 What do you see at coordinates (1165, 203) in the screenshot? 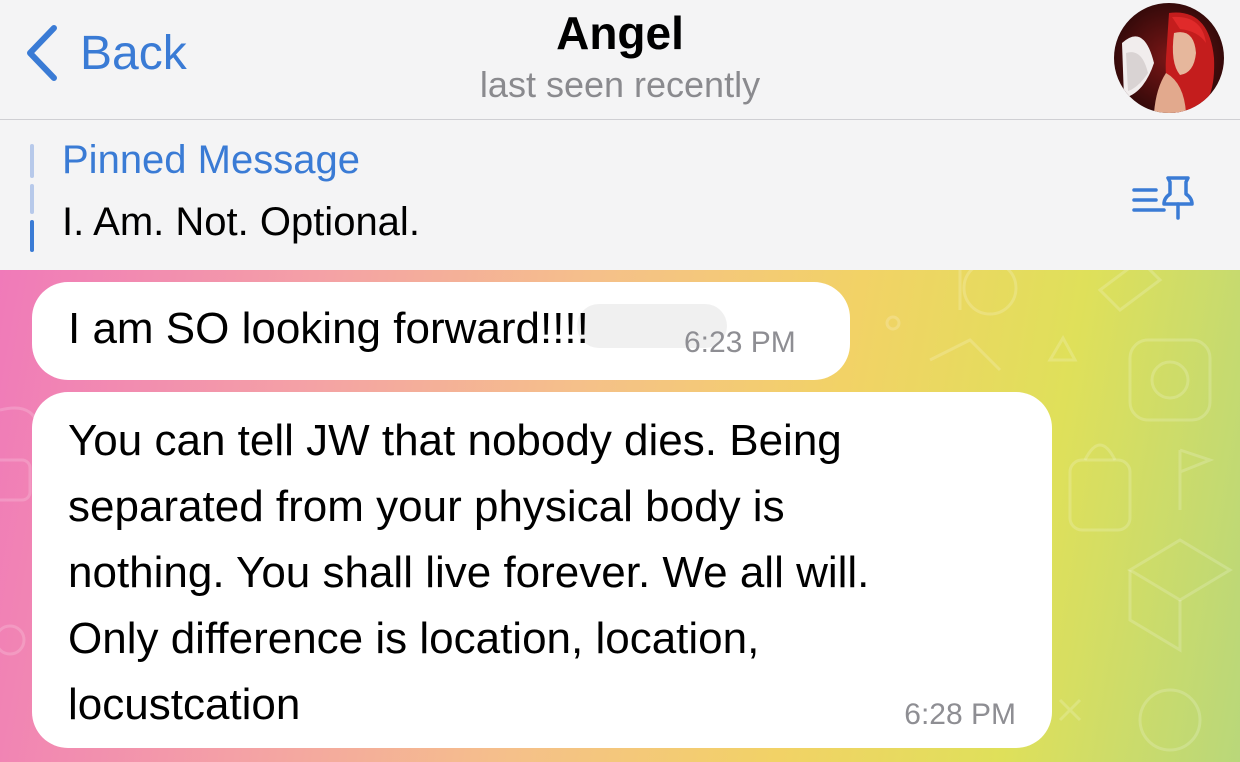
I see `pin-list-icon` at bounding box center [1165, 203].